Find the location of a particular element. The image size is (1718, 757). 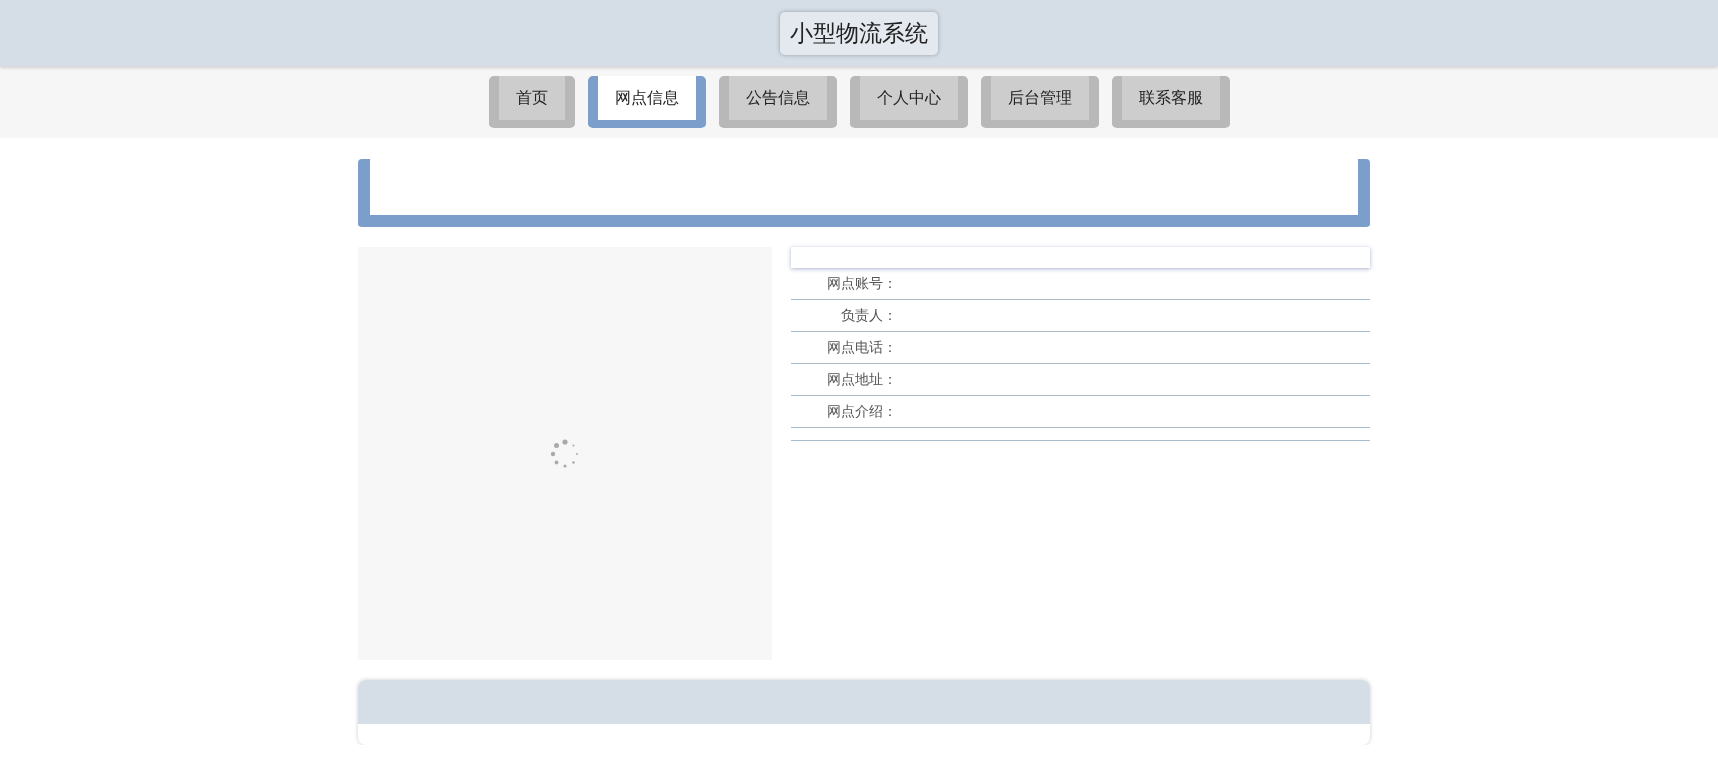

field-label: 负责人： is located at coordinates (868, 315).